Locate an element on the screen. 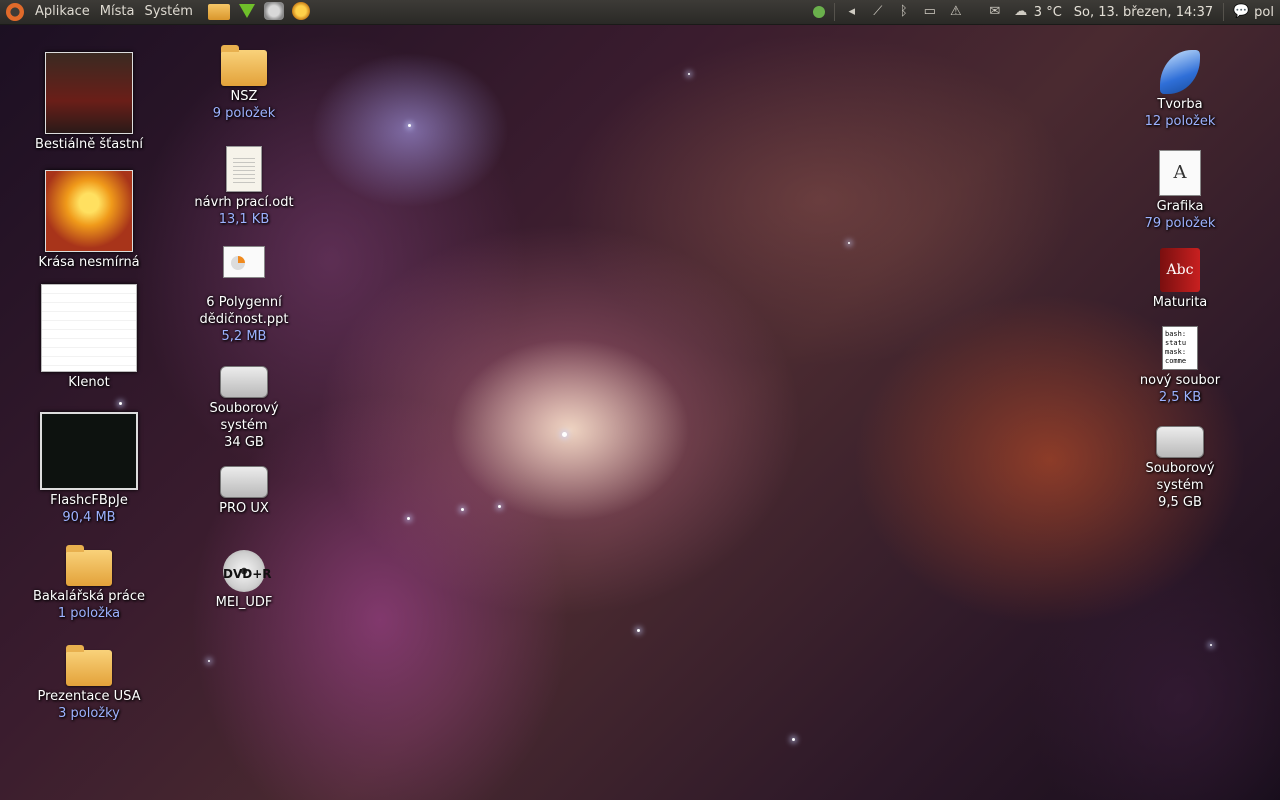 This screenshot has width=1280, height=800. item-label: NSZ is located at coordinates (244, 96).